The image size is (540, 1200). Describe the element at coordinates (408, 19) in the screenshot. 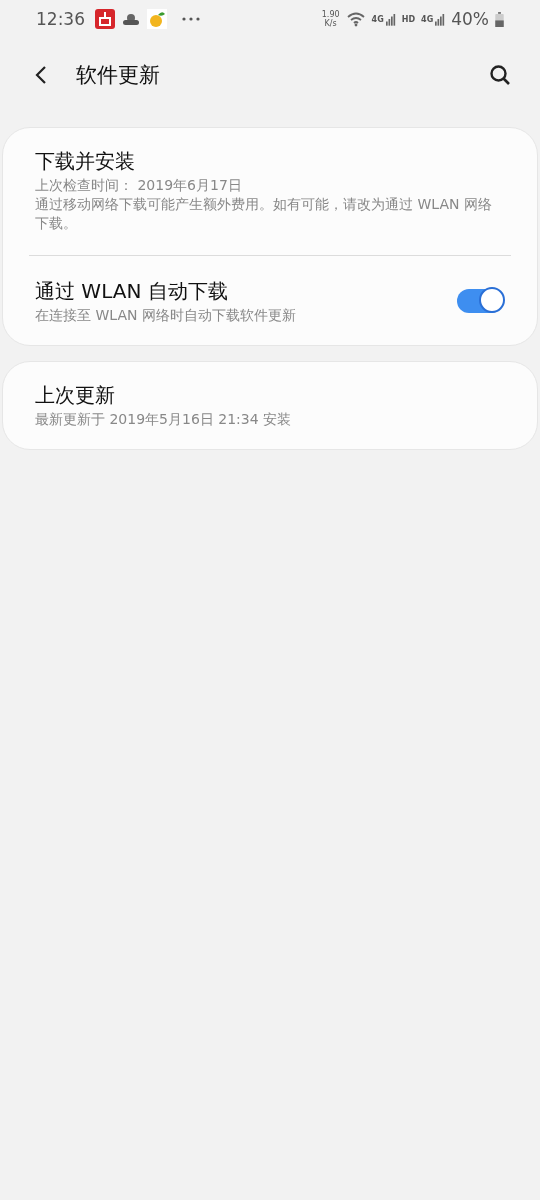

I see `network-label: HD` at that location.